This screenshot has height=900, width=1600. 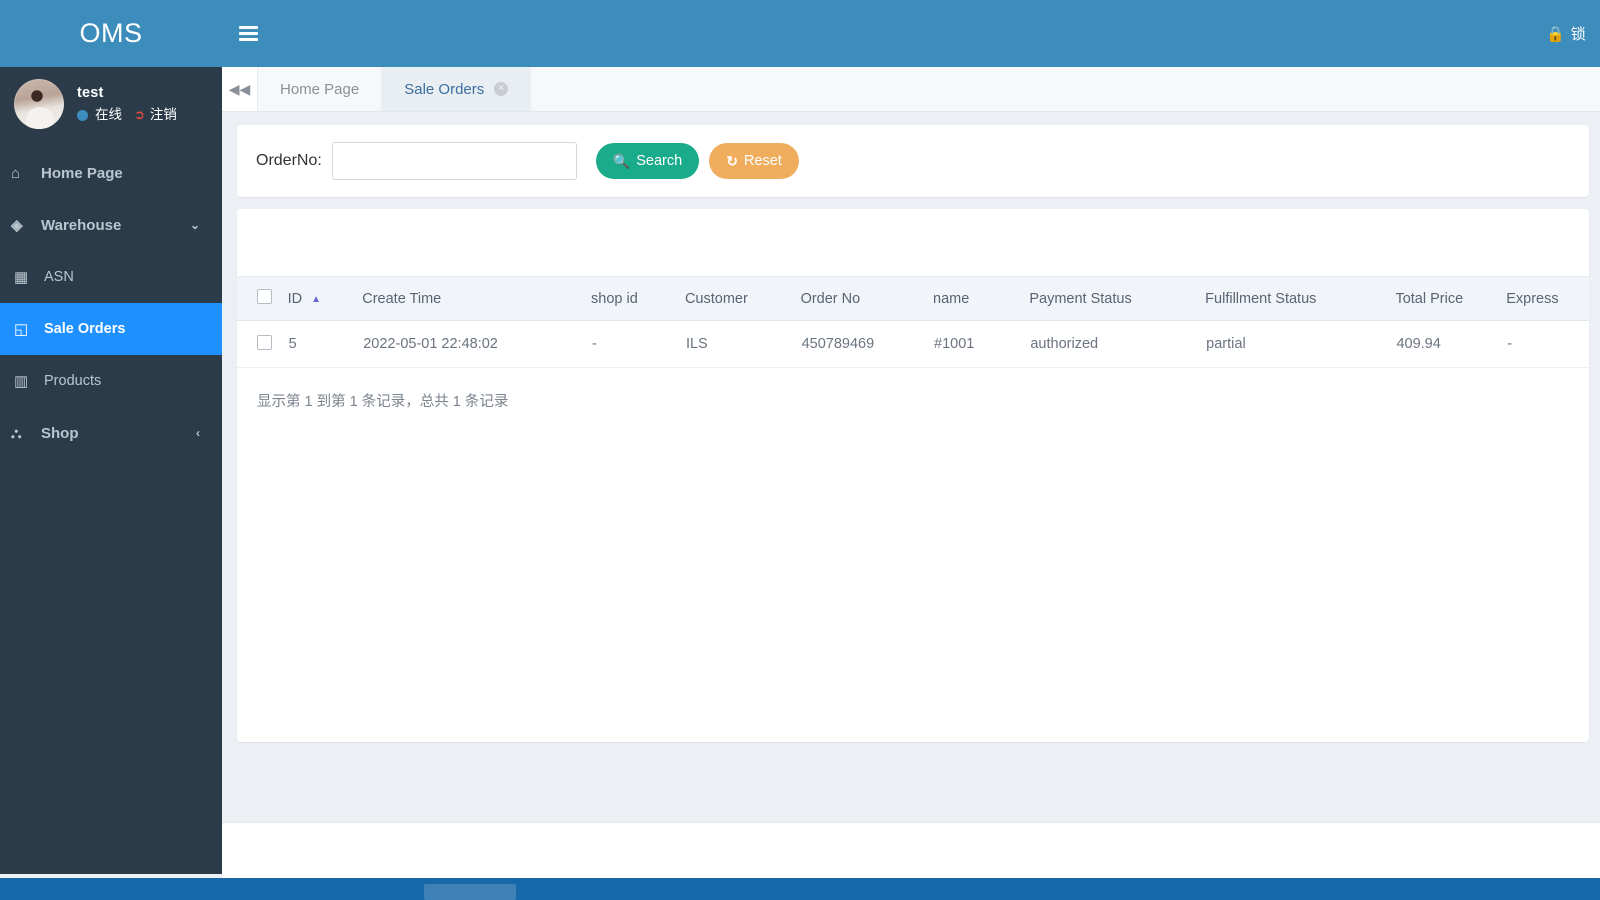 What do you see at coordinates (1555, 34) in the screenshot?
I see `lock-icon: 🔒` at bounding box center [1555, 34].